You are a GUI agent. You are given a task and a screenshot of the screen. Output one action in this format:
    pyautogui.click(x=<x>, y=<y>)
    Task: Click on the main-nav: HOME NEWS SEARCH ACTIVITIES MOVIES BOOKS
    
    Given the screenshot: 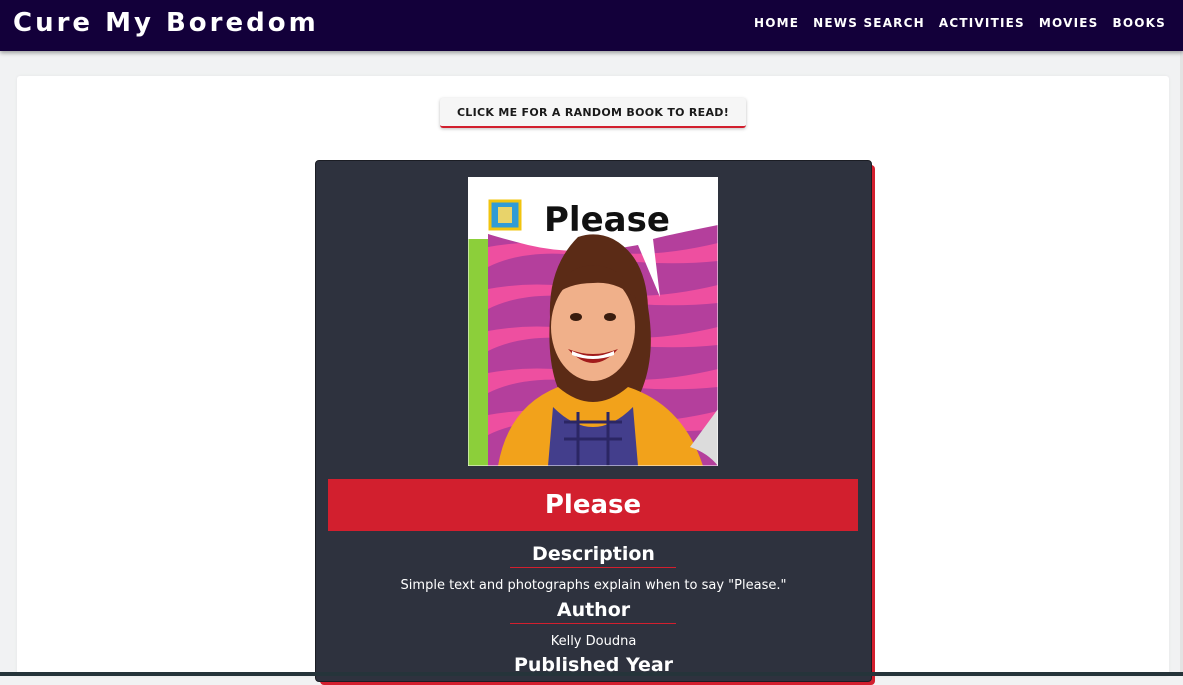 What is the action you would take?
    pyautogui.click(x=960, y=23)
    